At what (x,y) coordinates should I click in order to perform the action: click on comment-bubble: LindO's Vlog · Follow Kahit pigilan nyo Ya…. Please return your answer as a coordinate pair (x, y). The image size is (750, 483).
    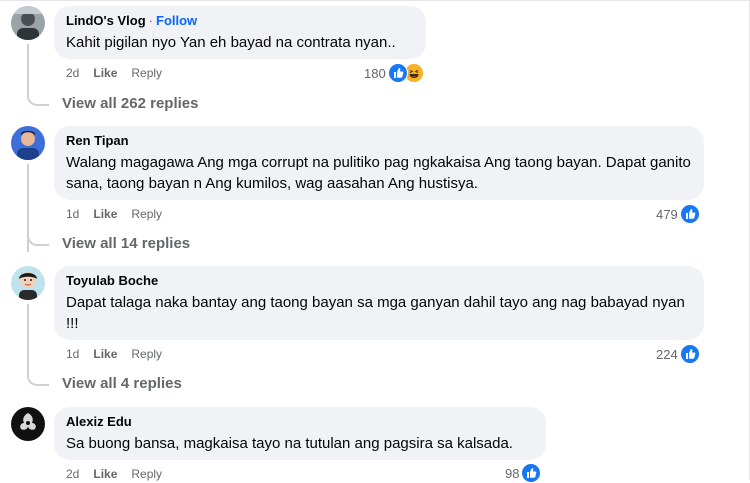
    Looking at the image, I should click on (240, 32).